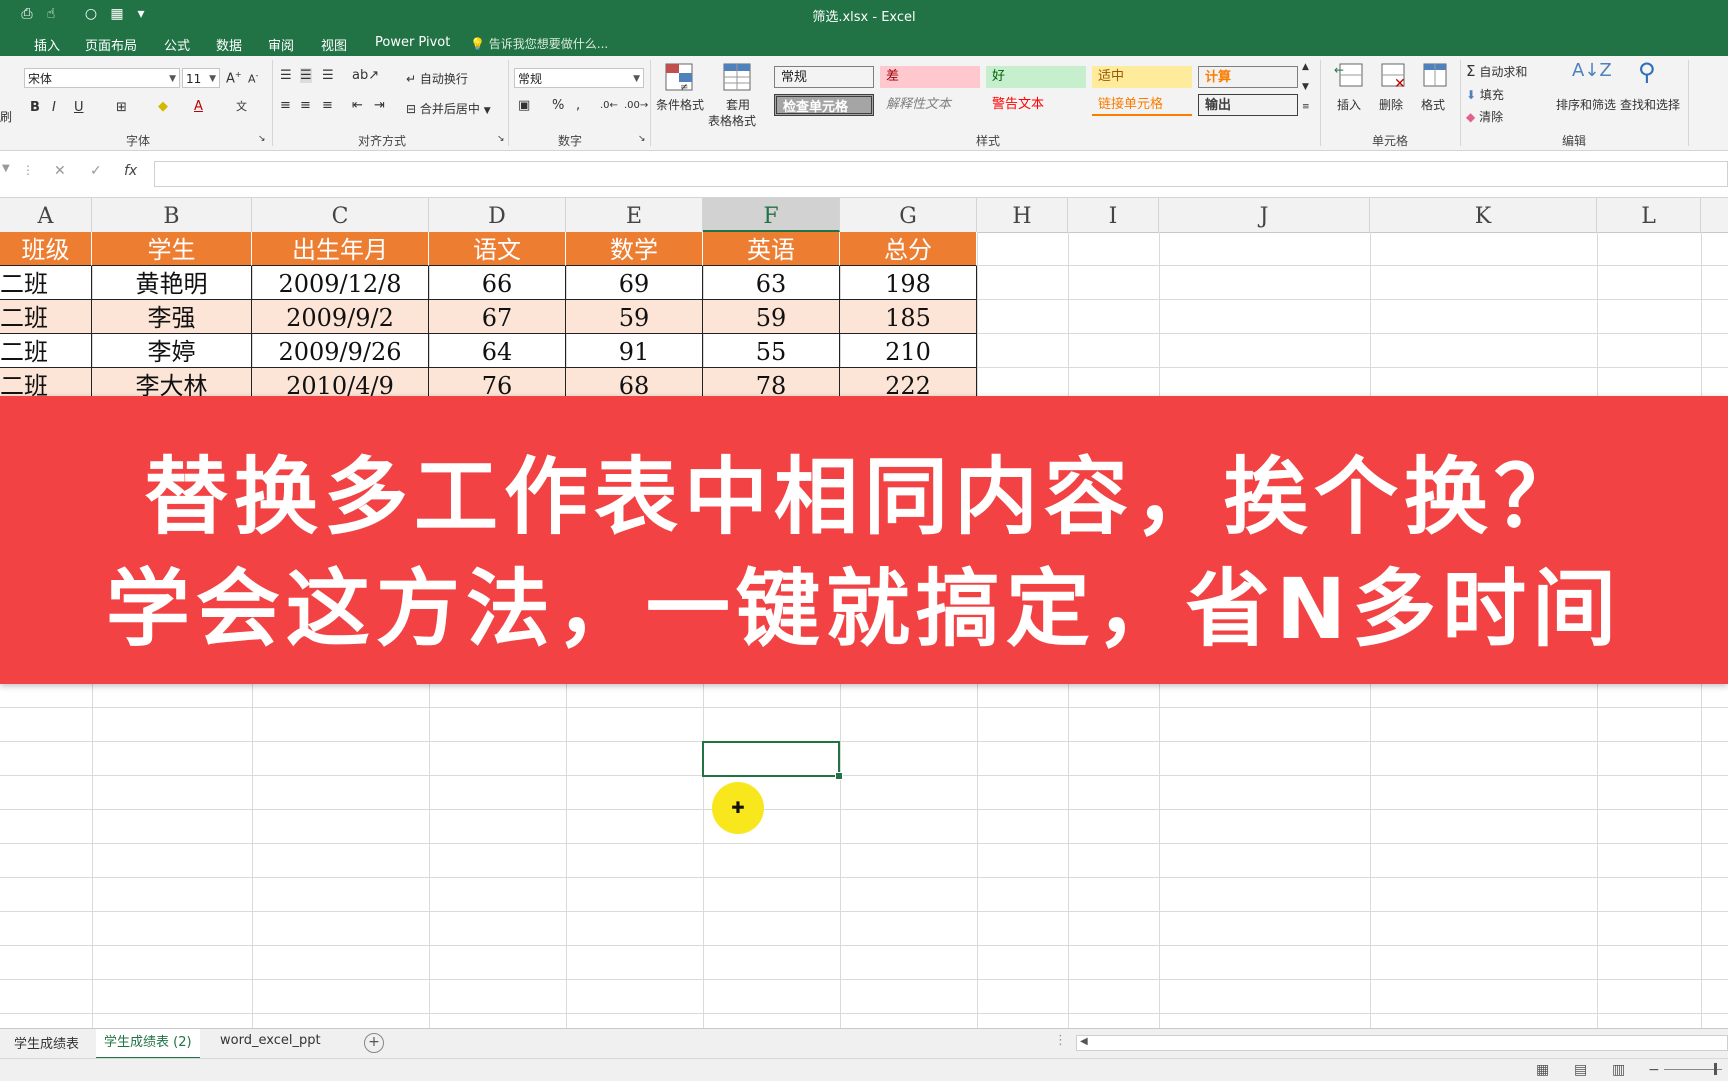 Image resolution: width=1728 pixels, height=1081 pixels. I want to click on column-header-l: L, so click(1649, 215).